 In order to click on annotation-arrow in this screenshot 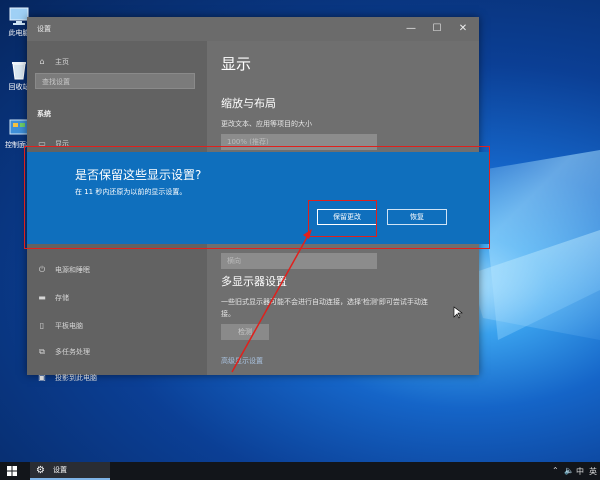, I will do `click(347, 301)`.